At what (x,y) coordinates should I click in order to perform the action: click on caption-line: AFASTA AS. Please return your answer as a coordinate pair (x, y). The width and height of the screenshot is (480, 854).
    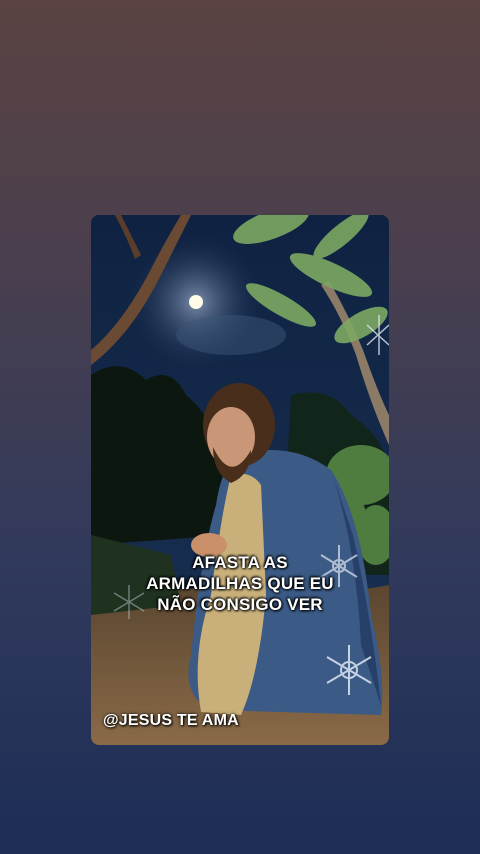
    Looking at the image, I should click on (240, 562).